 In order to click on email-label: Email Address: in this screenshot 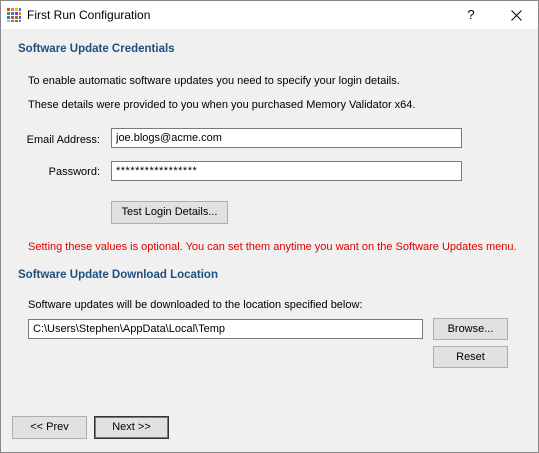, I will do `click(63, 140)`.